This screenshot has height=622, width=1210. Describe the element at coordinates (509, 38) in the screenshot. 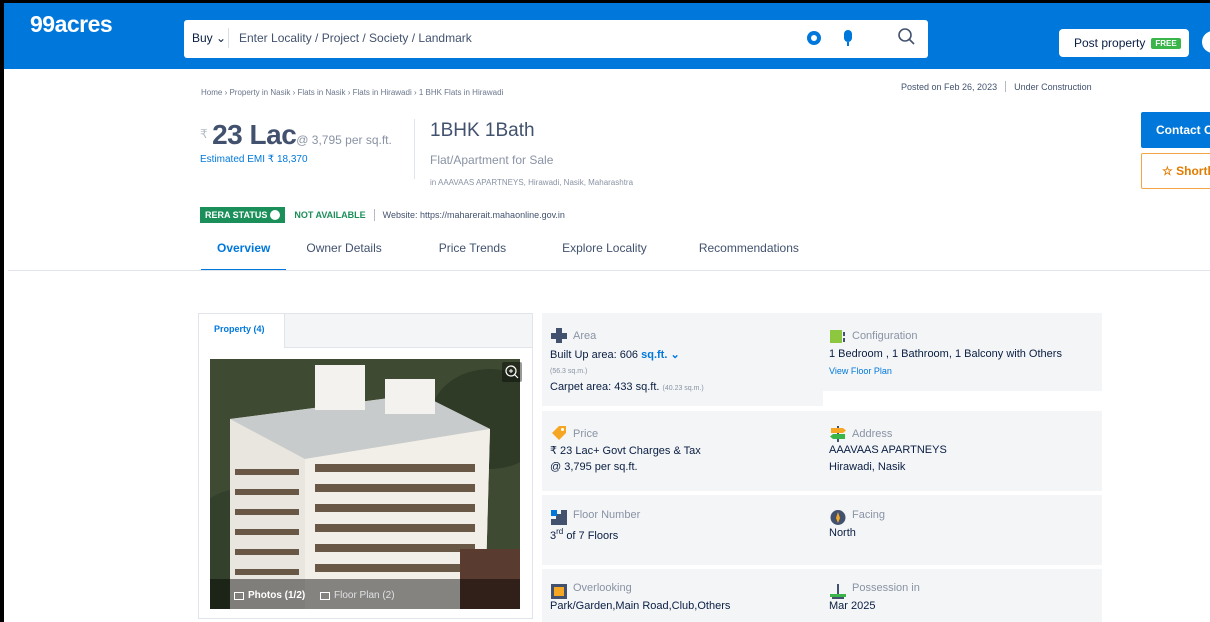

I see `search-input` at that location.